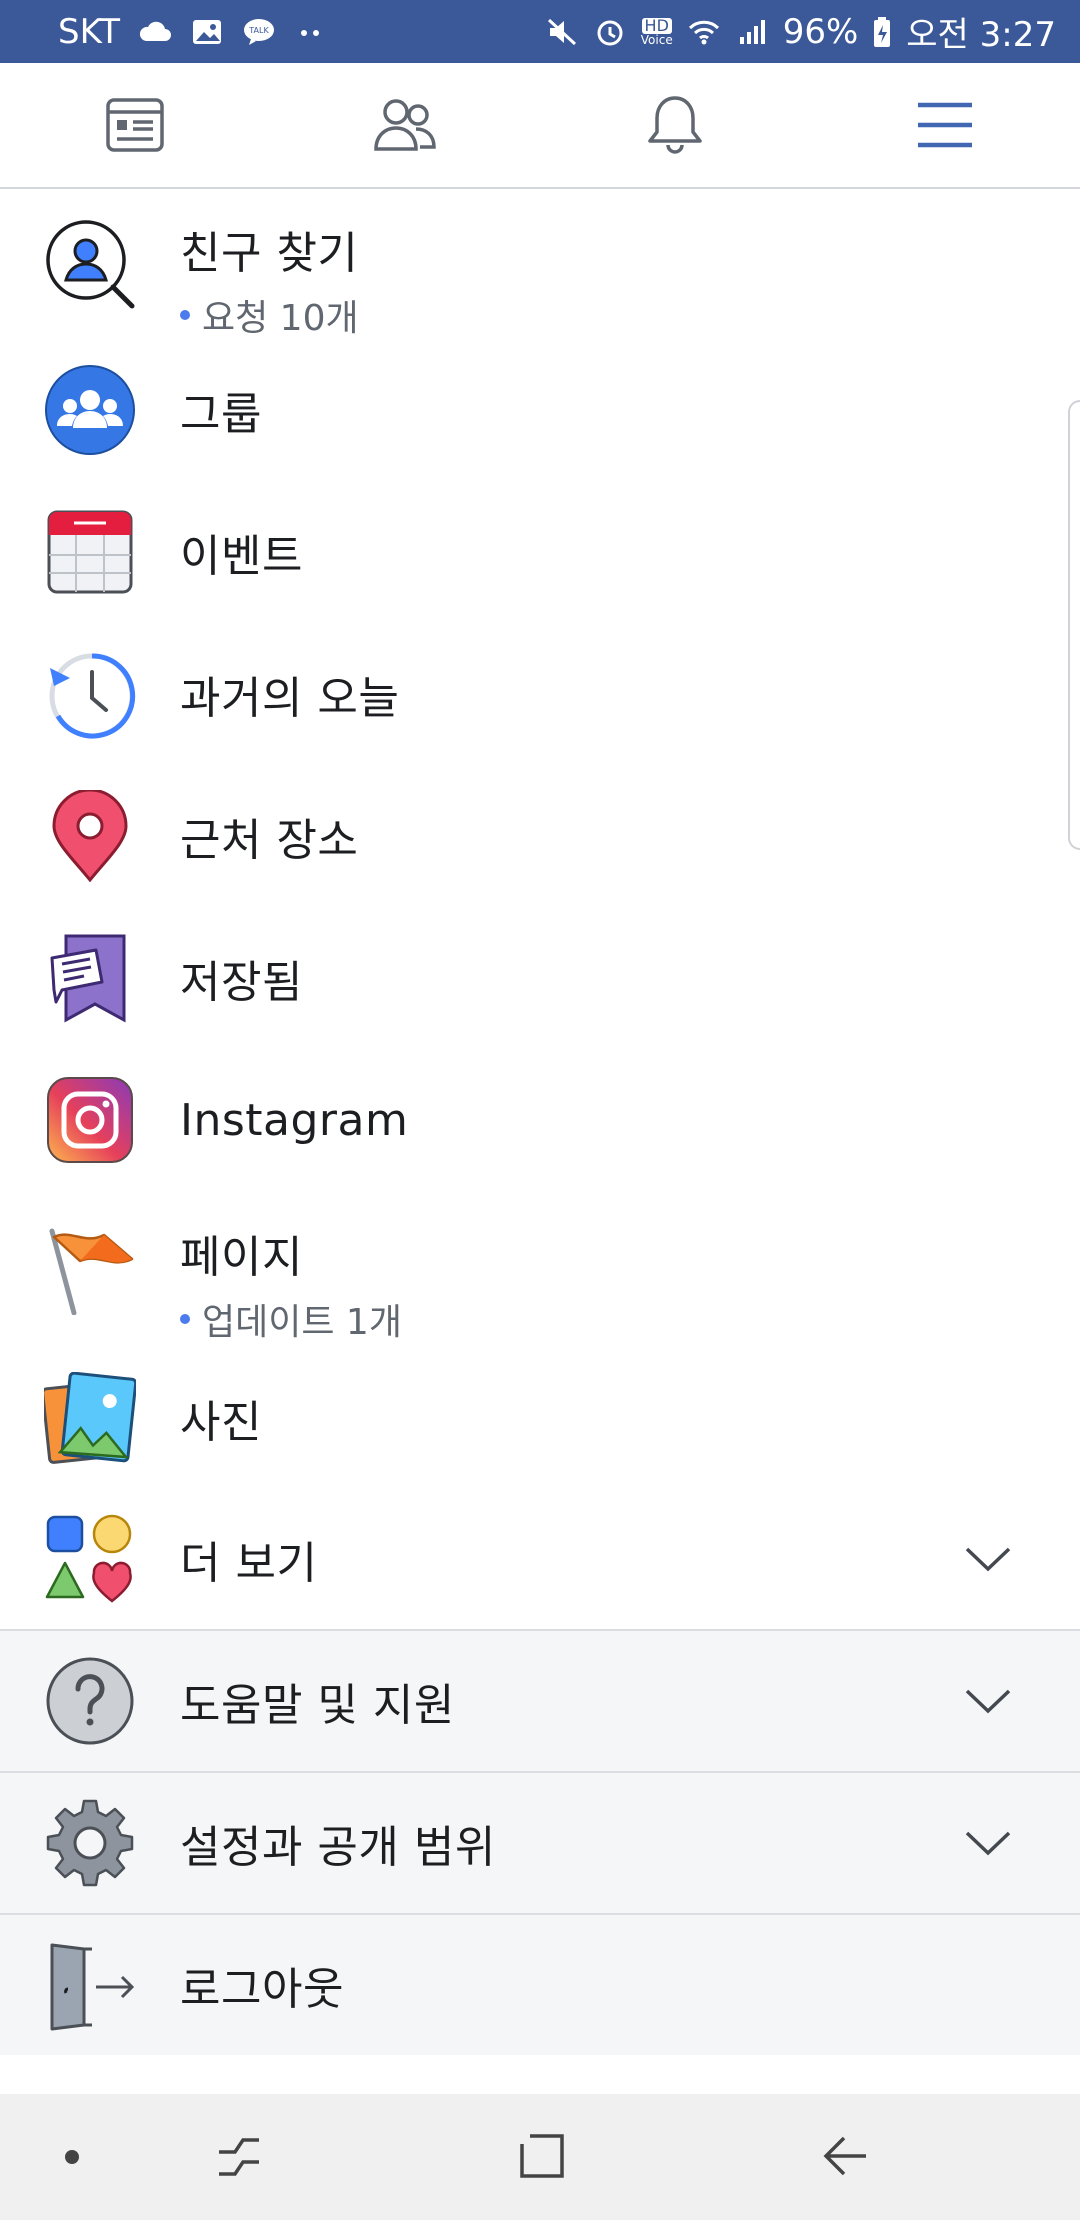 The height and width of the screenshot is (2220, 1080). I want to click on hd-voice-badge: HD Voice, so click(656, 31).